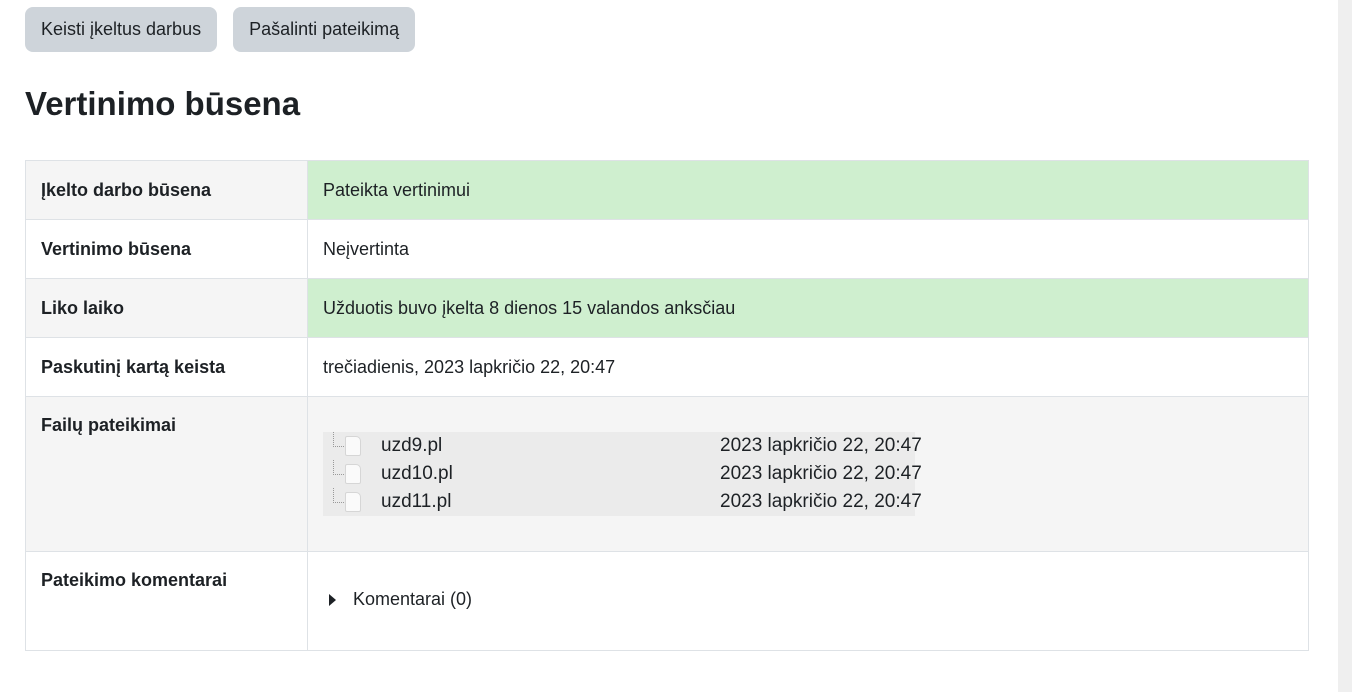  I want to click on scrollbar, so click(1345, 346).